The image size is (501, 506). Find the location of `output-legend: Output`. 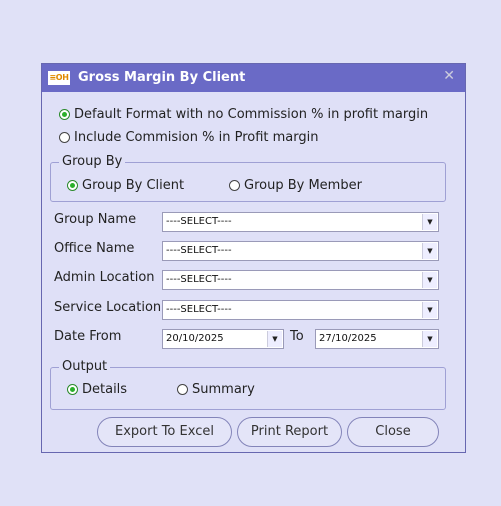

output-legend: Output is located at coordinates (85, 366).